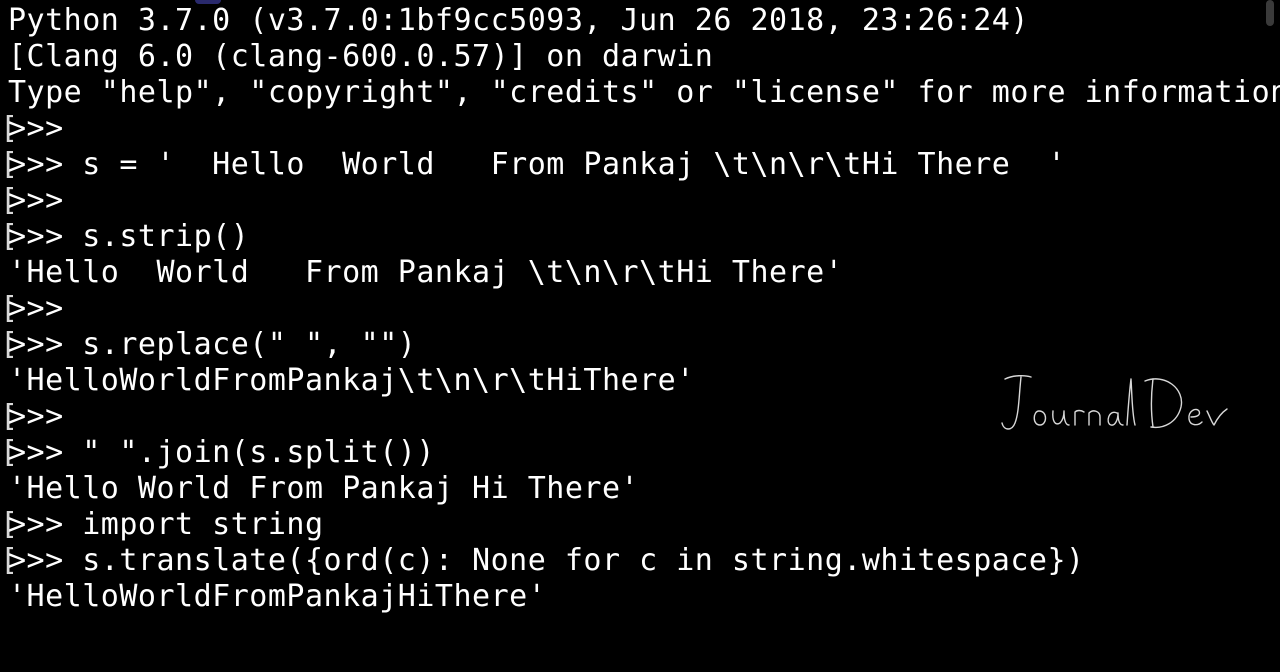  What do you see at coordinates (221, 452) in the screenshot?
I see `terminal-line-text: >>> " ".join(s.split())` at bounding box center [221, 452].